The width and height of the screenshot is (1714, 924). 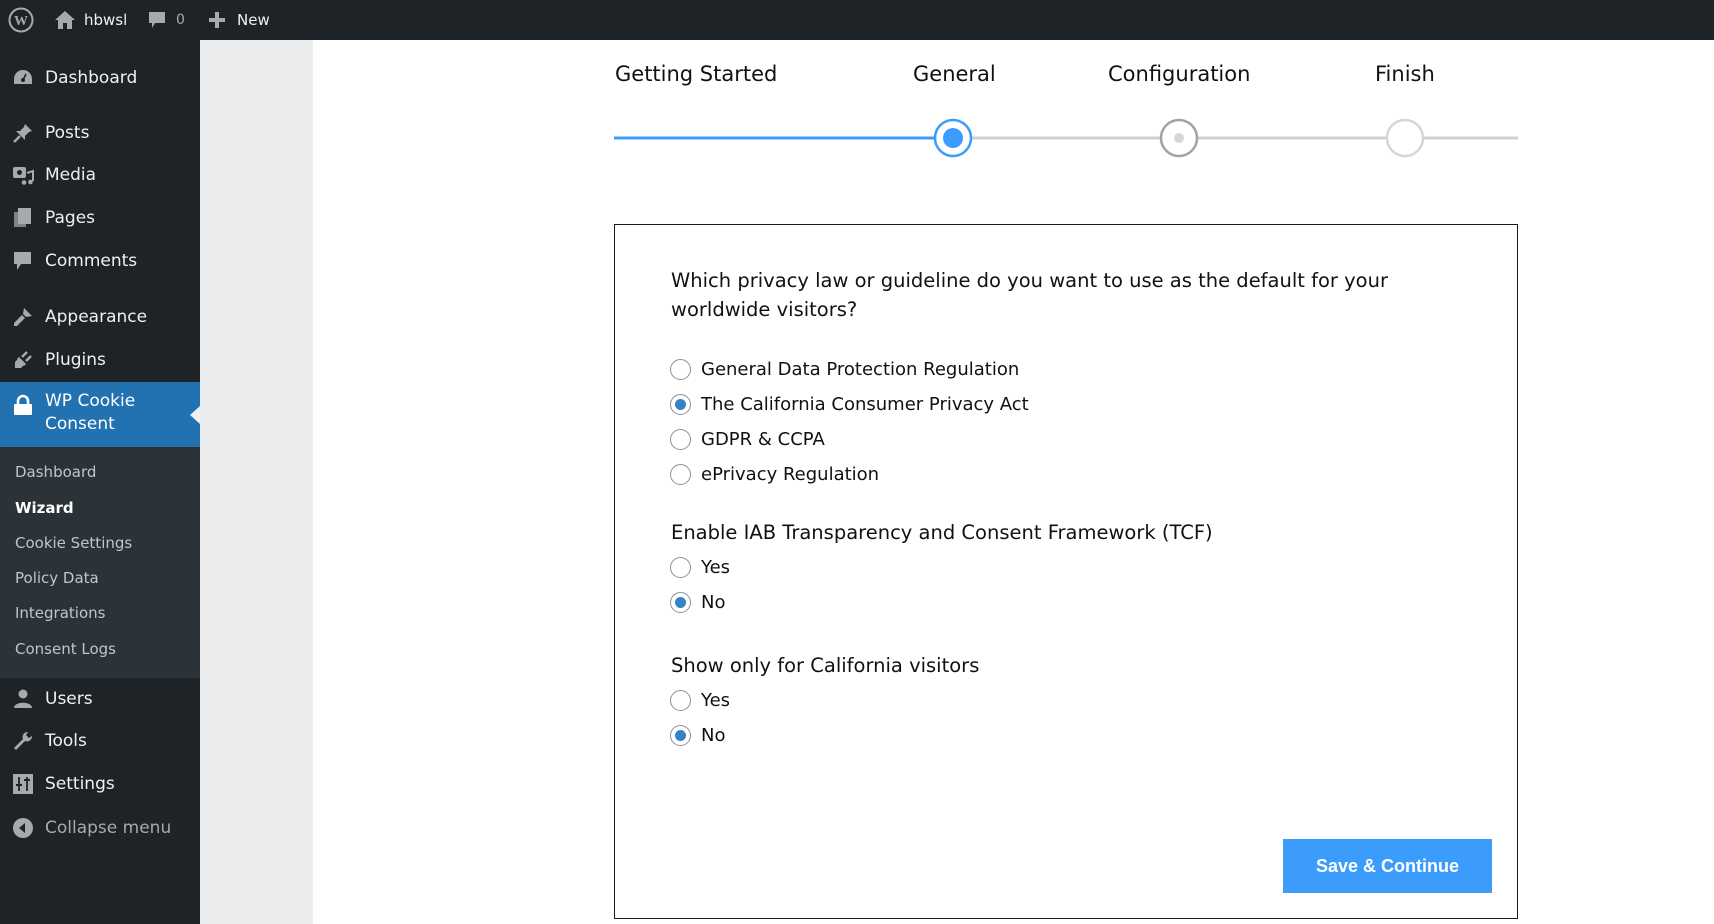 I want to click on new-content-button: New, so click(x=239, y=20).